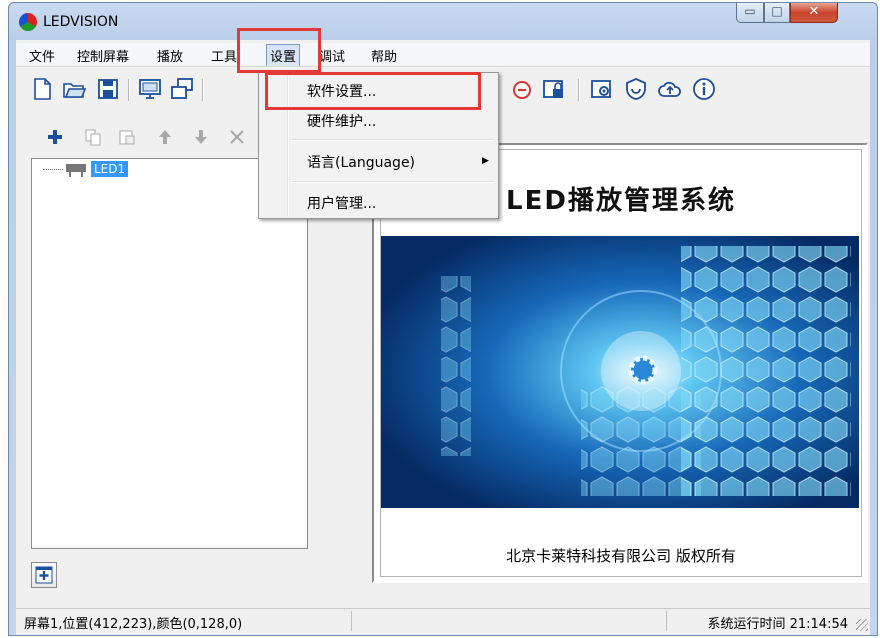  I want to click on add-screen-button, so click(44, 575).